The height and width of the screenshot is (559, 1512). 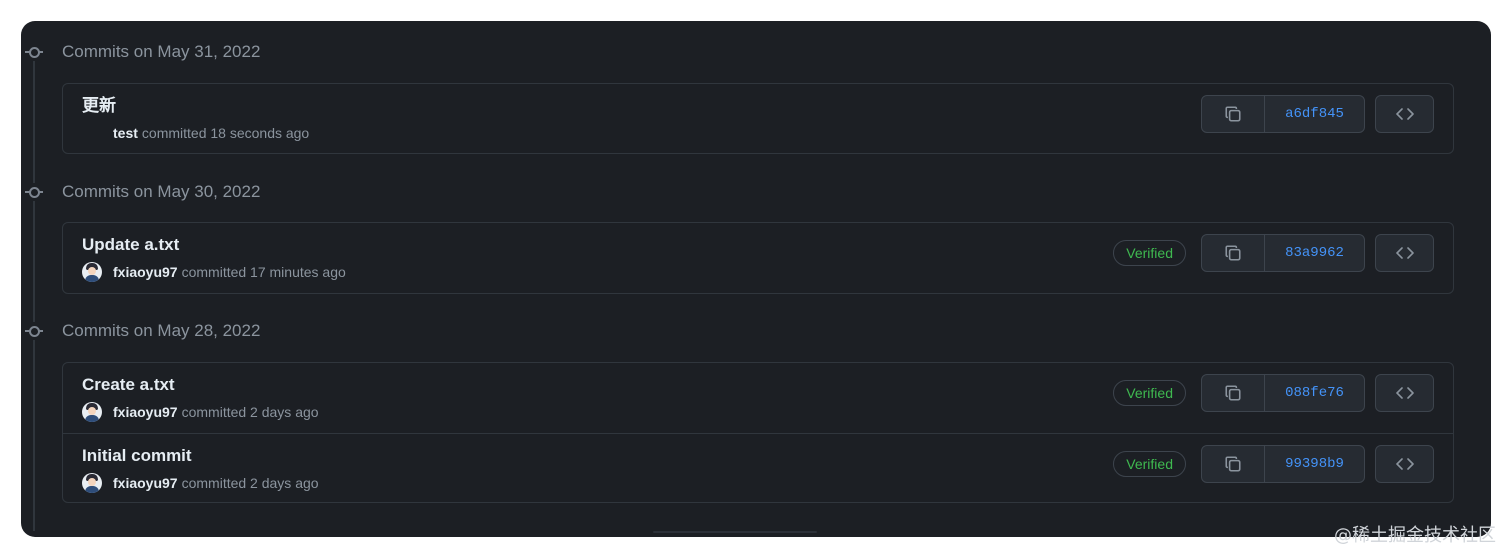 I want to click on watermark: @稀土掘金技术社区, so click(x=1415, y=535).